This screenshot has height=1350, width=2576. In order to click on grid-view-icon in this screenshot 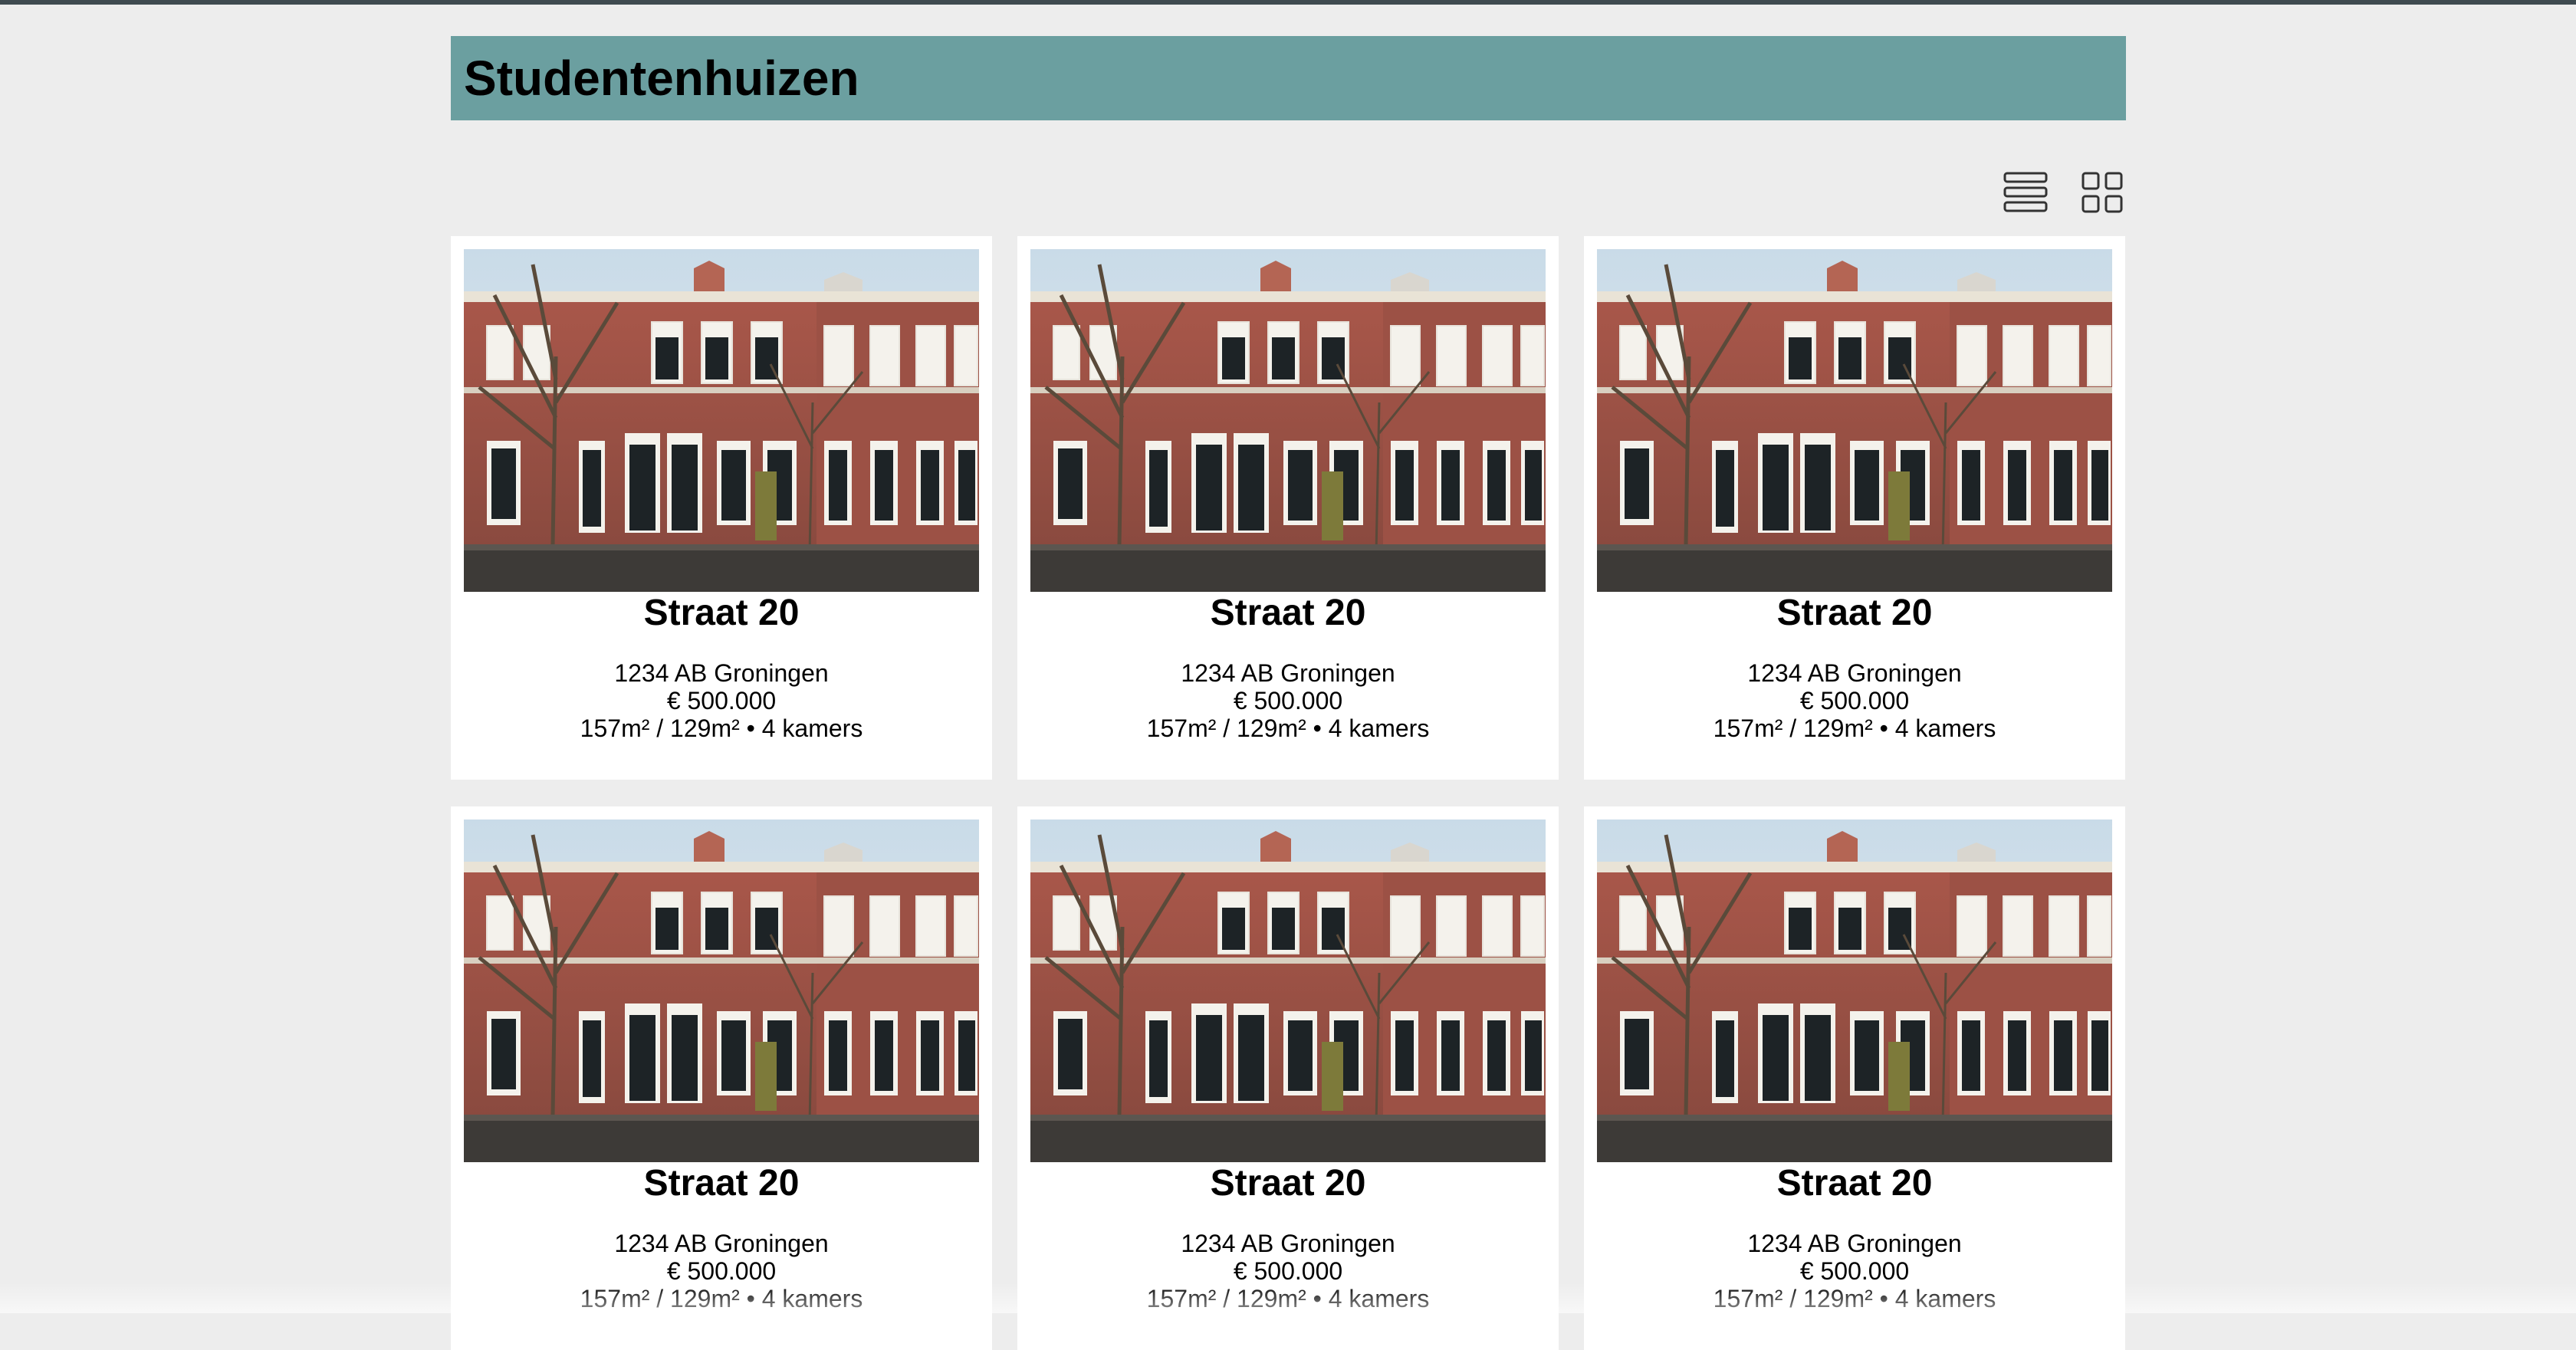, I will do `click(2102, 193)`.